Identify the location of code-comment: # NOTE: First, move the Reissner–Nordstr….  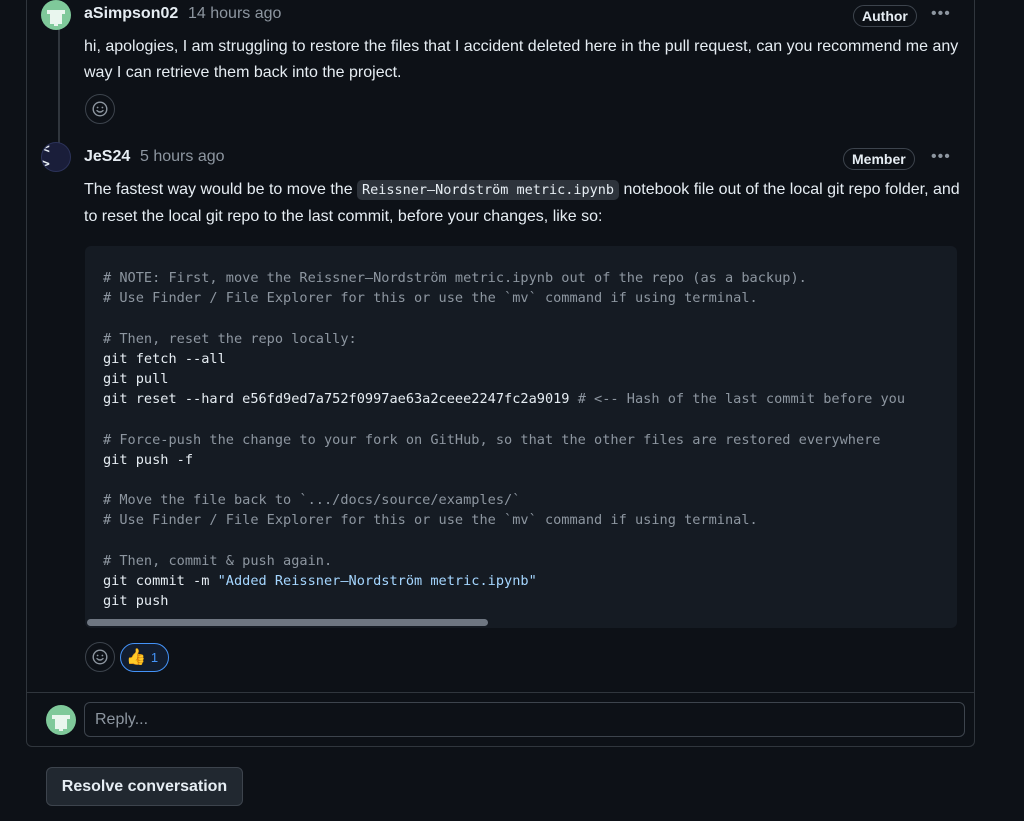
(455, 278).